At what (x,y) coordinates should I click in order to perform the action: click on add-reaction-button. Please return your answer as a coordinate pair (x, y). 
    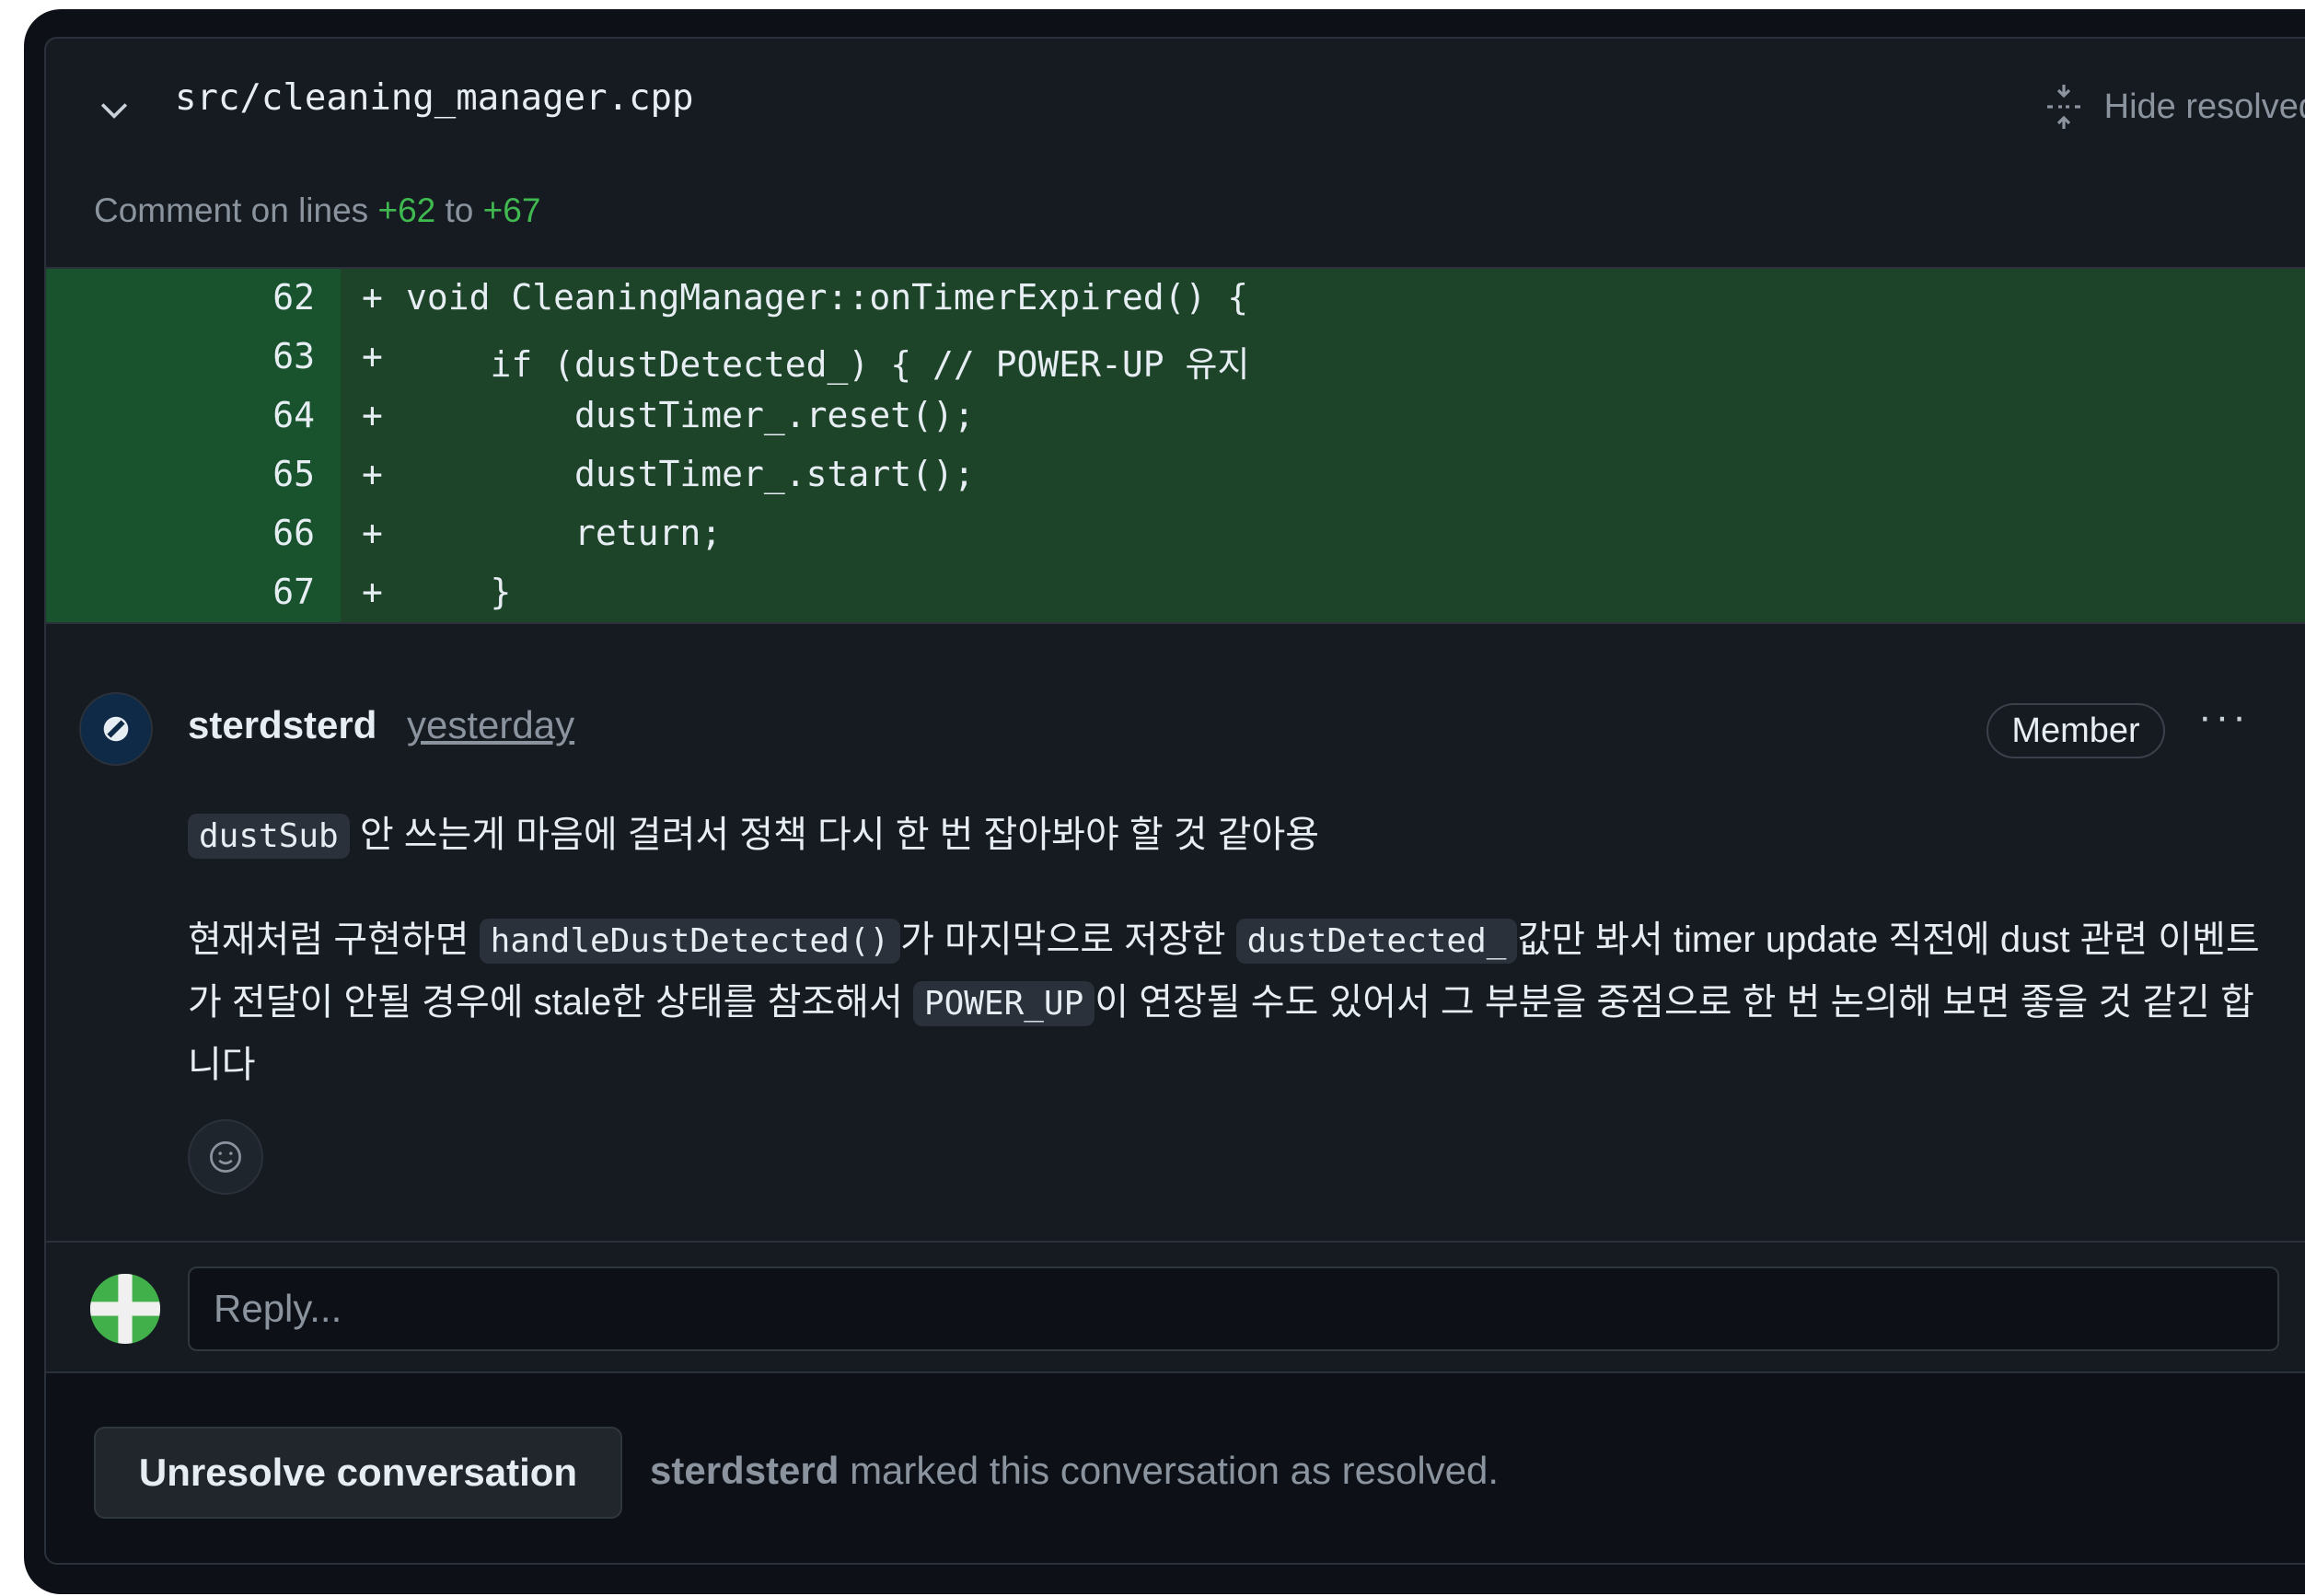
    Looking at the image, I should click on (226, 1157).